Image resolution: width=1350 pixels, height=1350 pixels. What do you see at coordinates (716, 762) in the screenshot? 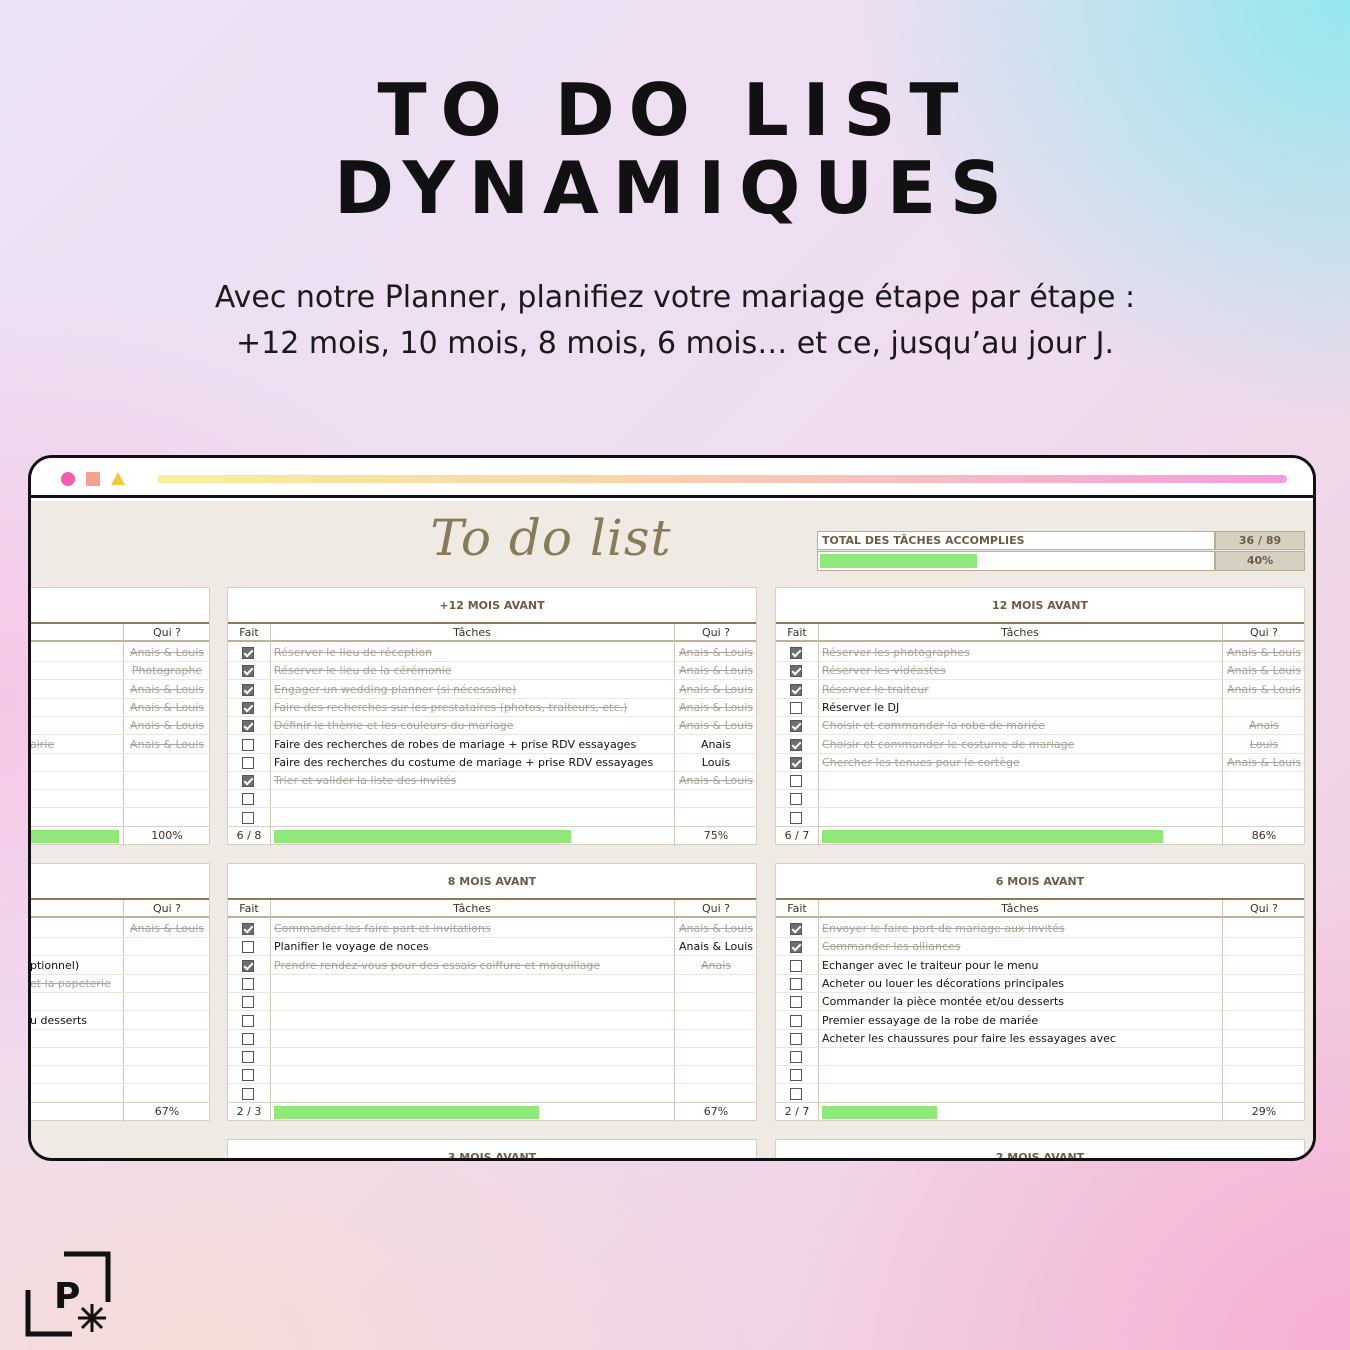
I see `task-owner: Louis` at bounding box center [716, 762].